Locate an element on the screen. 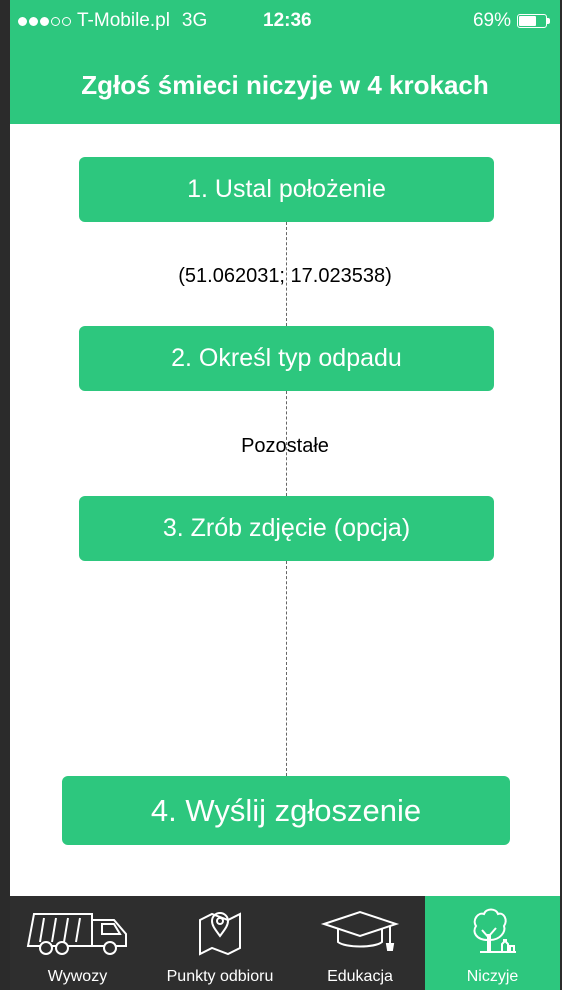 The height and width of the screenshot is (990, 562). connector-line is located at coordinates (286, 668).